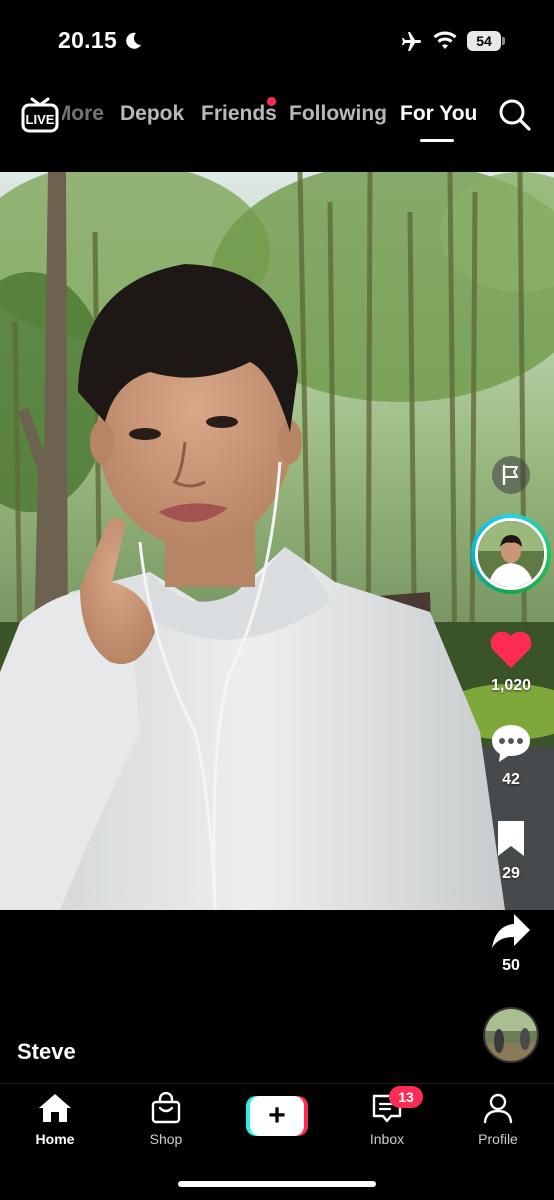  Describe the element at coordinates (437, 140) in the screenshot. I see `active-tab-indicator` at that location.